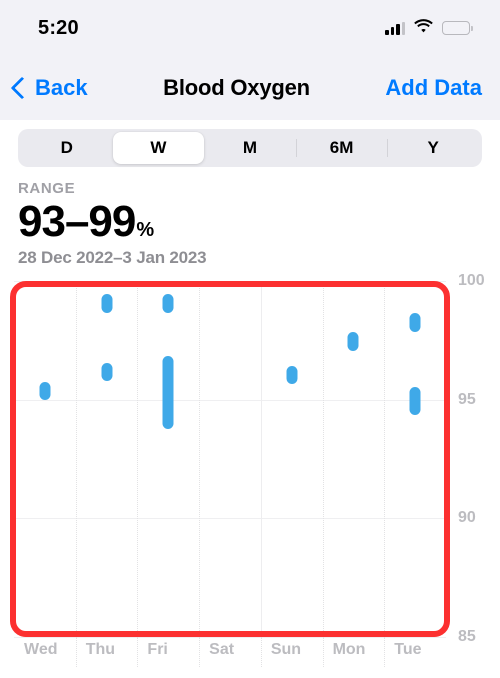 The width and height of the screenshot is (500, 678). What do you see at coordinates (158, 148) in the screenshot?
I see `segment-w: W` at bounding box center [158, 148].